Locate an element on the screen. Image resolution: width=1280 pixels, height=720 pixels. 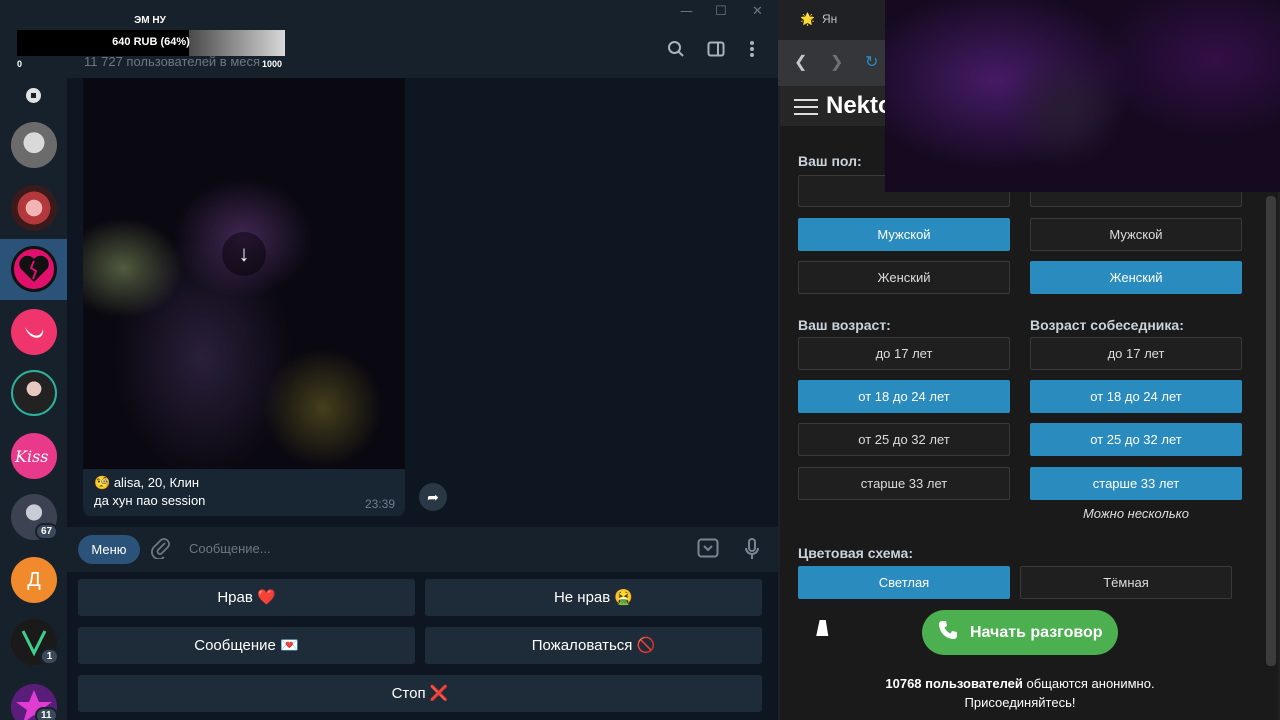
online-users-suffix: общаются анонимно. is located at coordinates (1088, 683).